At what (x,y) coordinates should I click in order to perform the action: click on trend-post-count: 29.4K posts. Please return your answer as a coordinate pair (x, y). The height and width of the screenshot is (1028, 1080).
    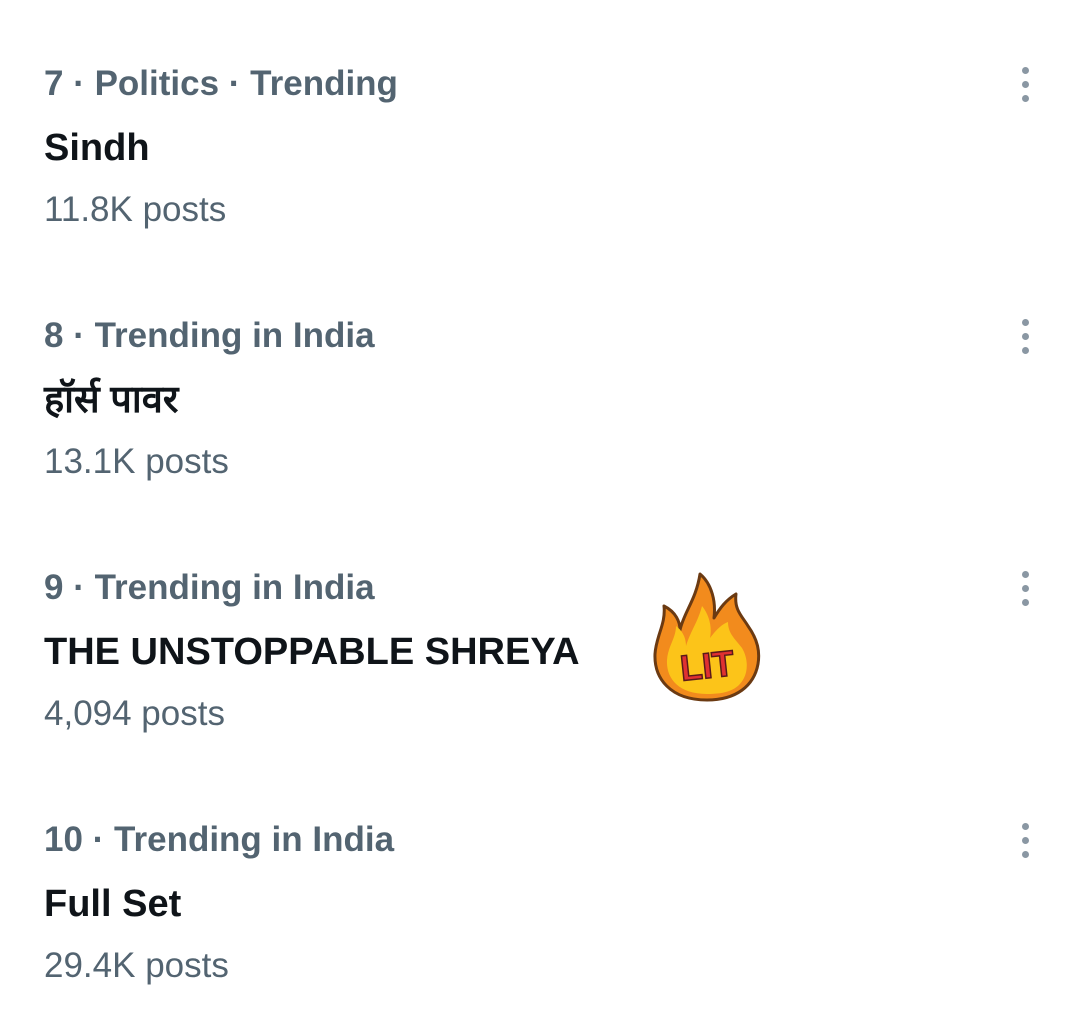
    Looking at the image, I should click on (136, 965).